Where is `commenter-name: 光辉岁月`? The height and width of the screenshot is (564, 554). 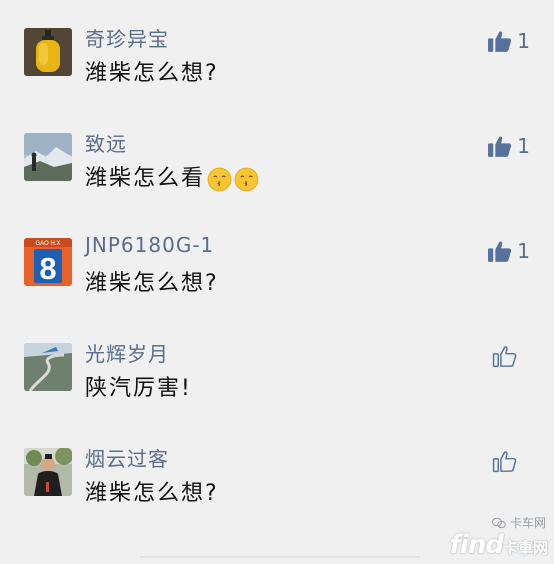 commenter-name: 光辉岁月 is located at coordinates (127, 352).